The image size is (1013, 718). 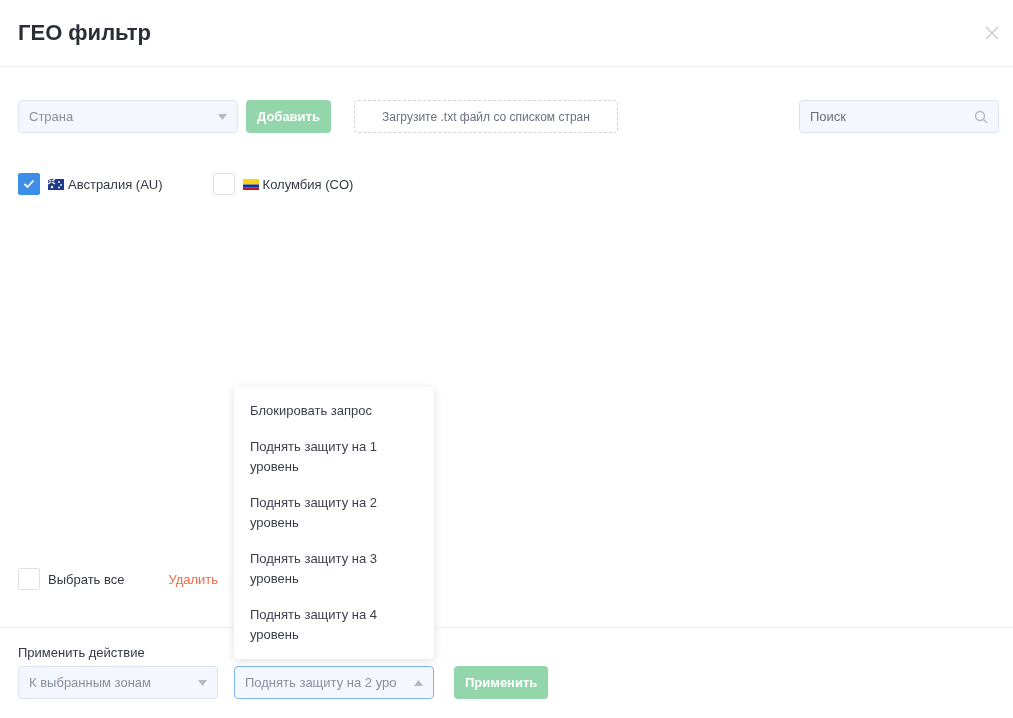 What do you see at coordinates (334, 569) in the screenshot?
I see `menu-option: Поднять защиту на 3 уровень` at bounding box center [334, 569].